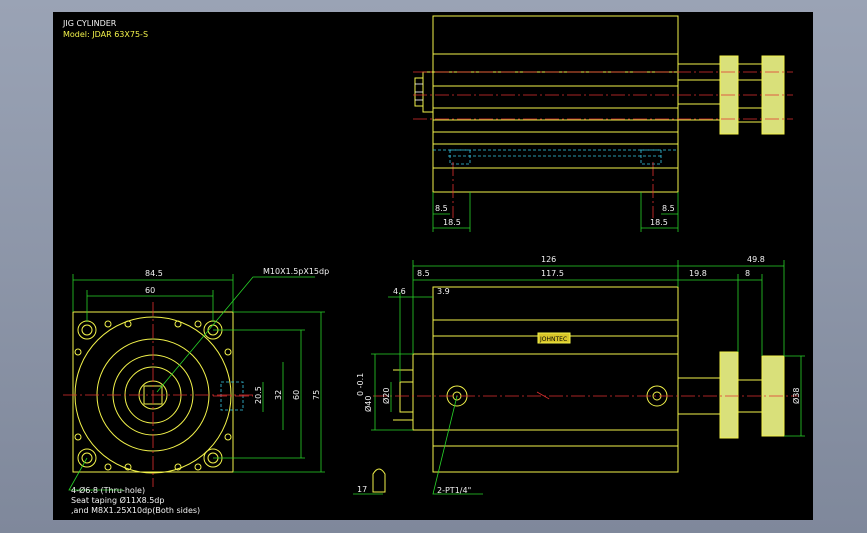 Image resolution: width=867 pixels, height=533 pixels. I want to click on top-dim-c: 8.5, so click(668, 208).